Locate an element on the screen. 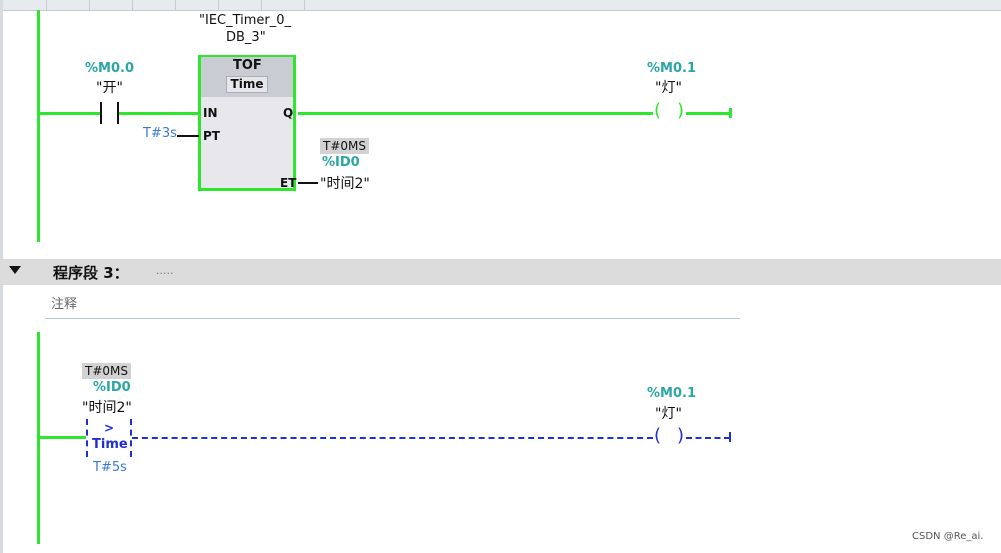  contact-address: %M0.0 is located at coordinates (109, 68).